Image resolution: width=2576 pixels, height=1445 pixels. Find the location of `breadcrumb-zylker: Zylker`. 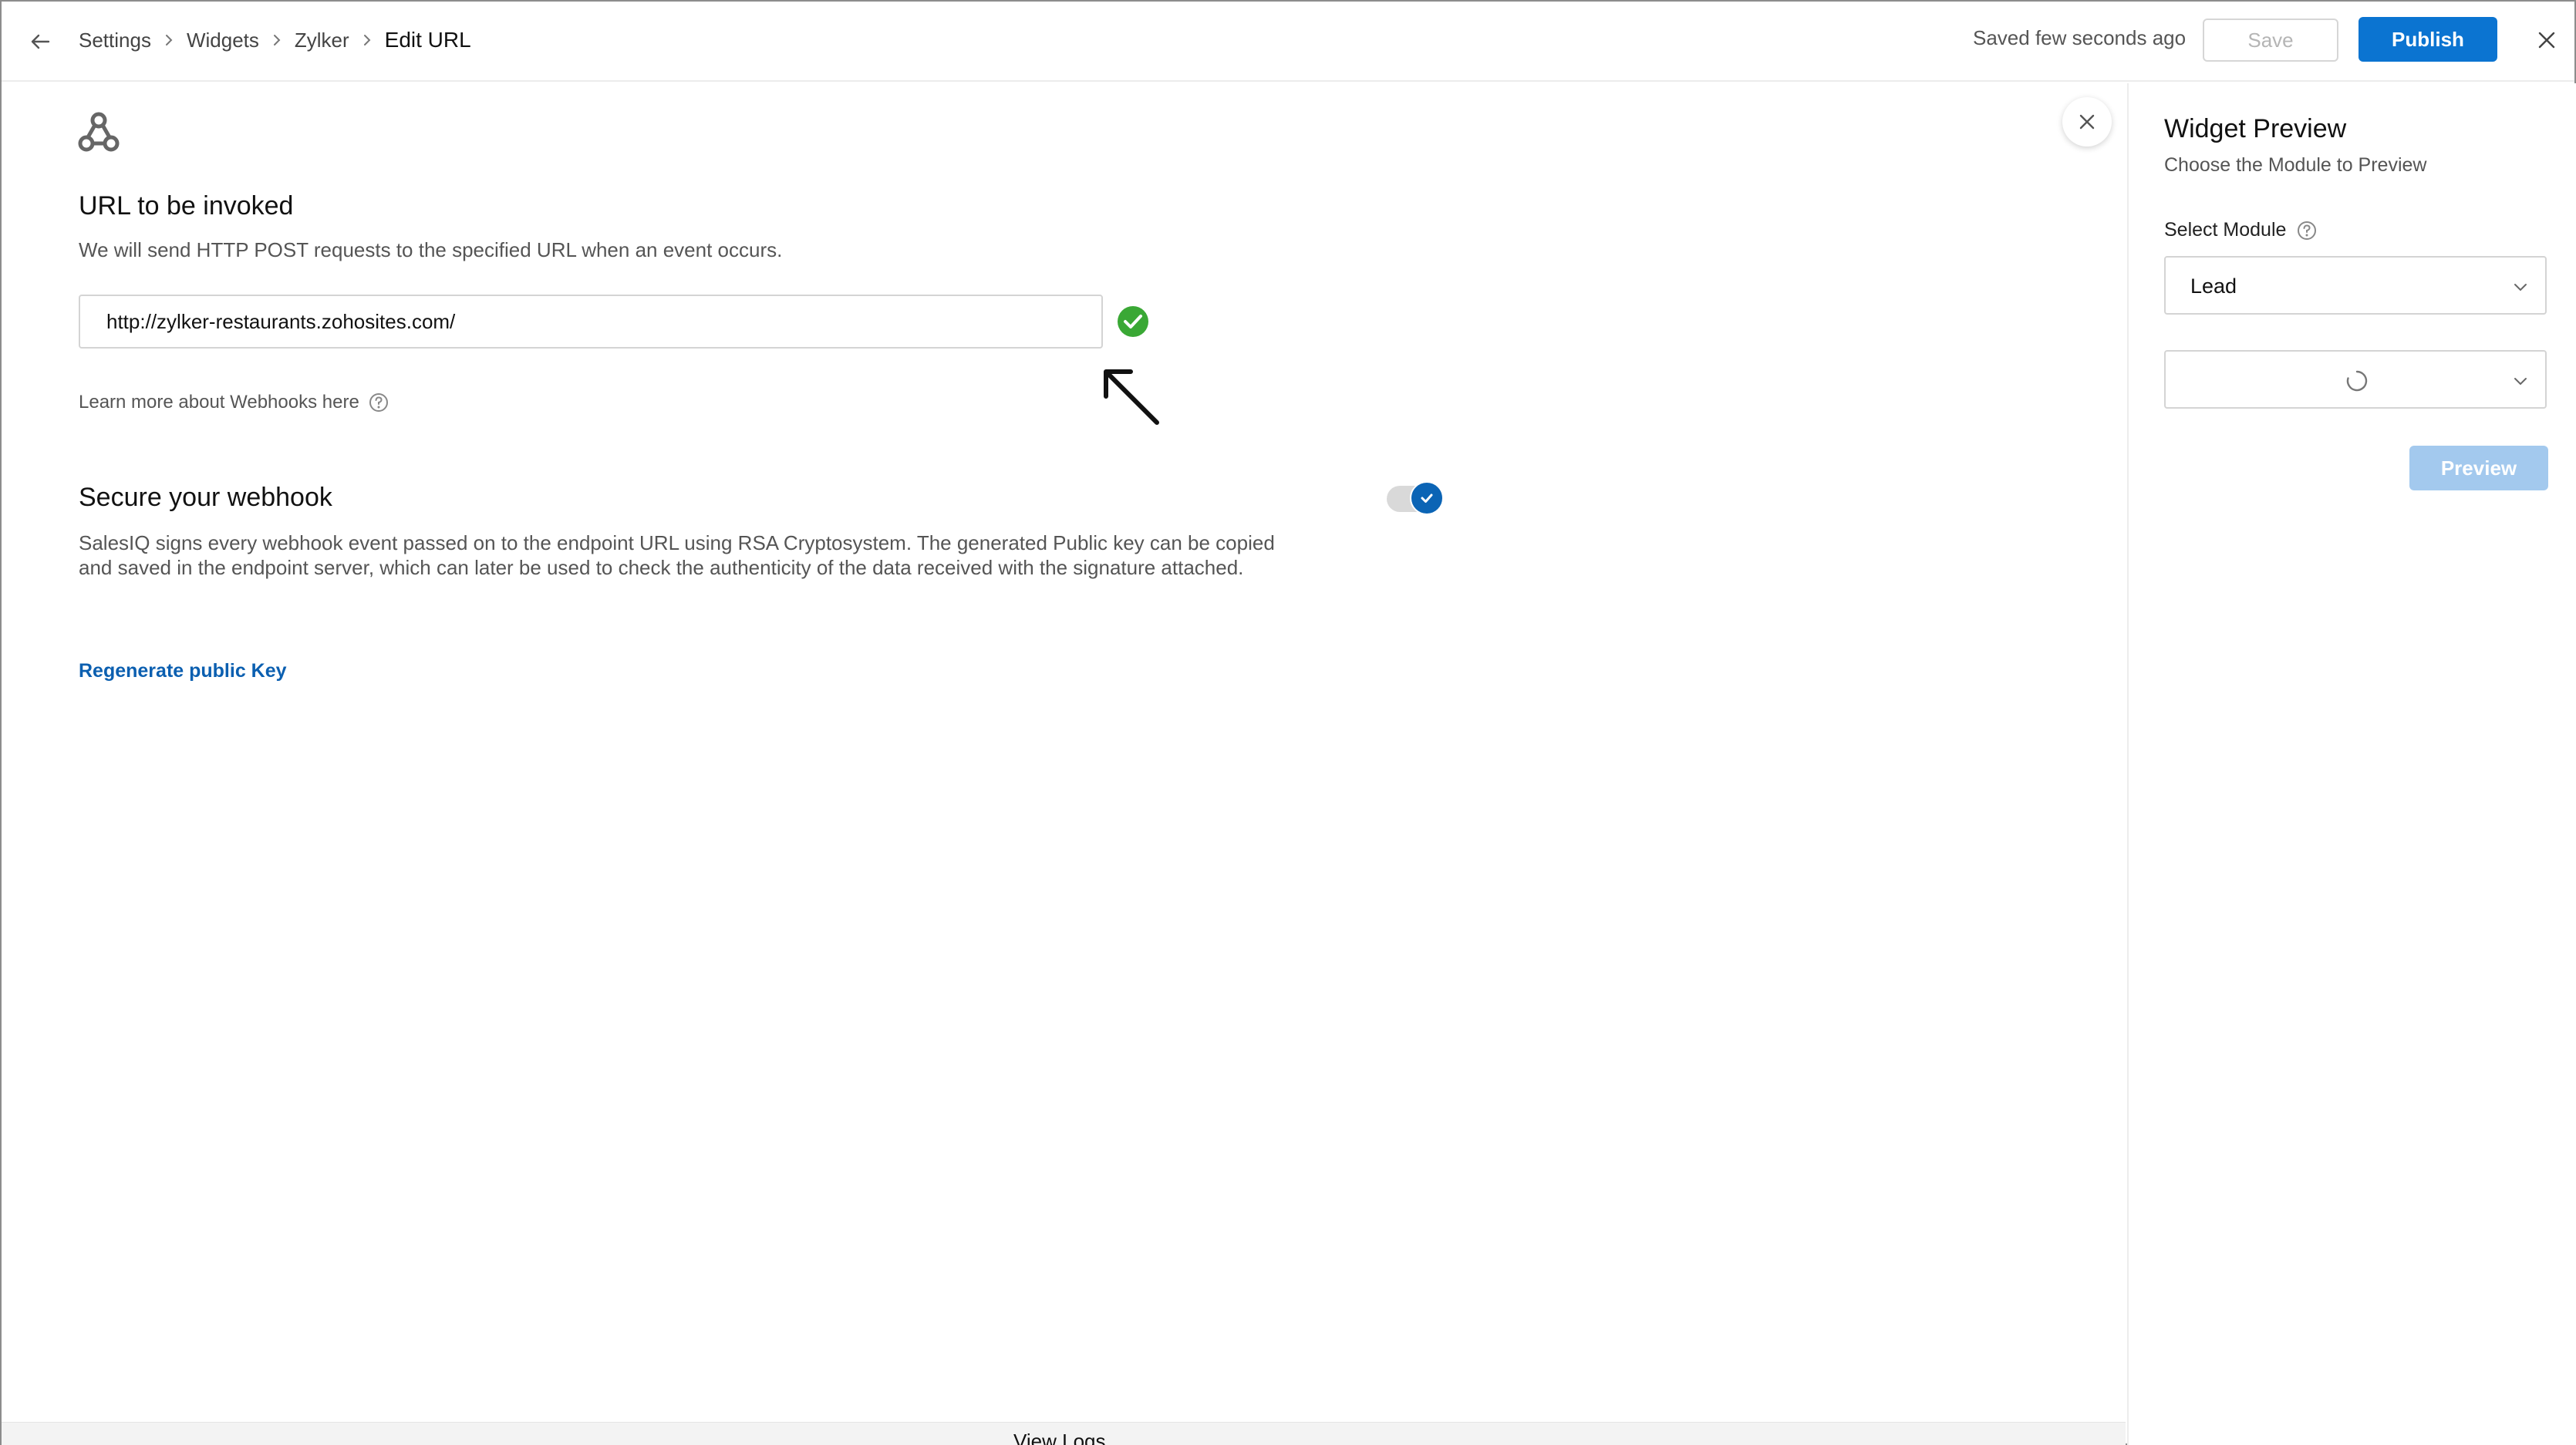

breadcrumb-zylker: Zylker is located at coordinates (322, 41).